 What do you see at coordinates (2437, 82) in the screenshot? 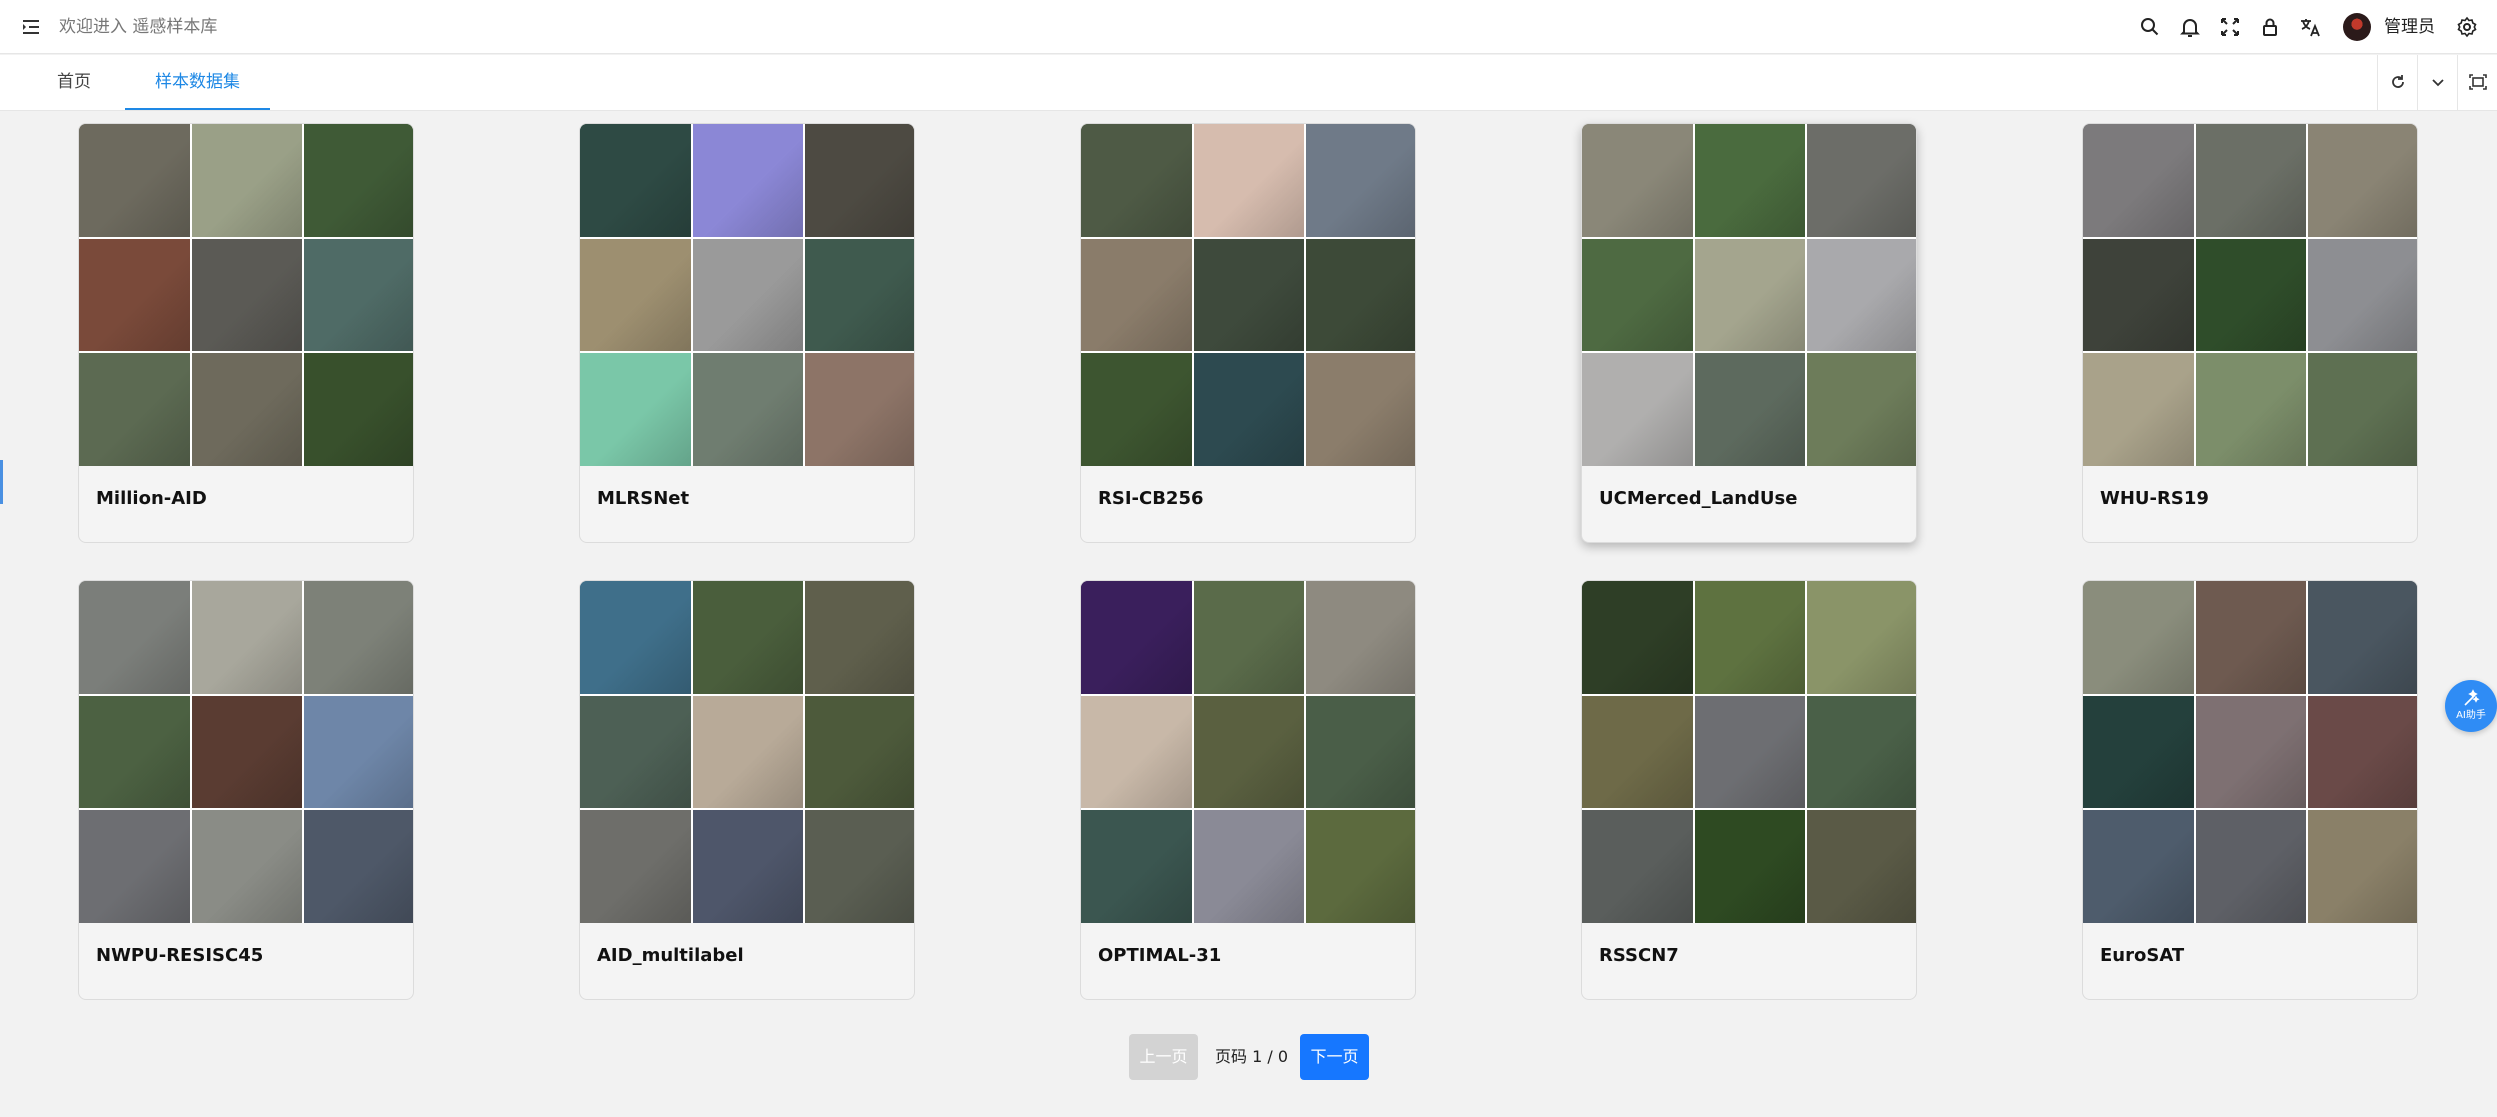
I see `chevron-down-icon` at bounding box center [2437, 82].